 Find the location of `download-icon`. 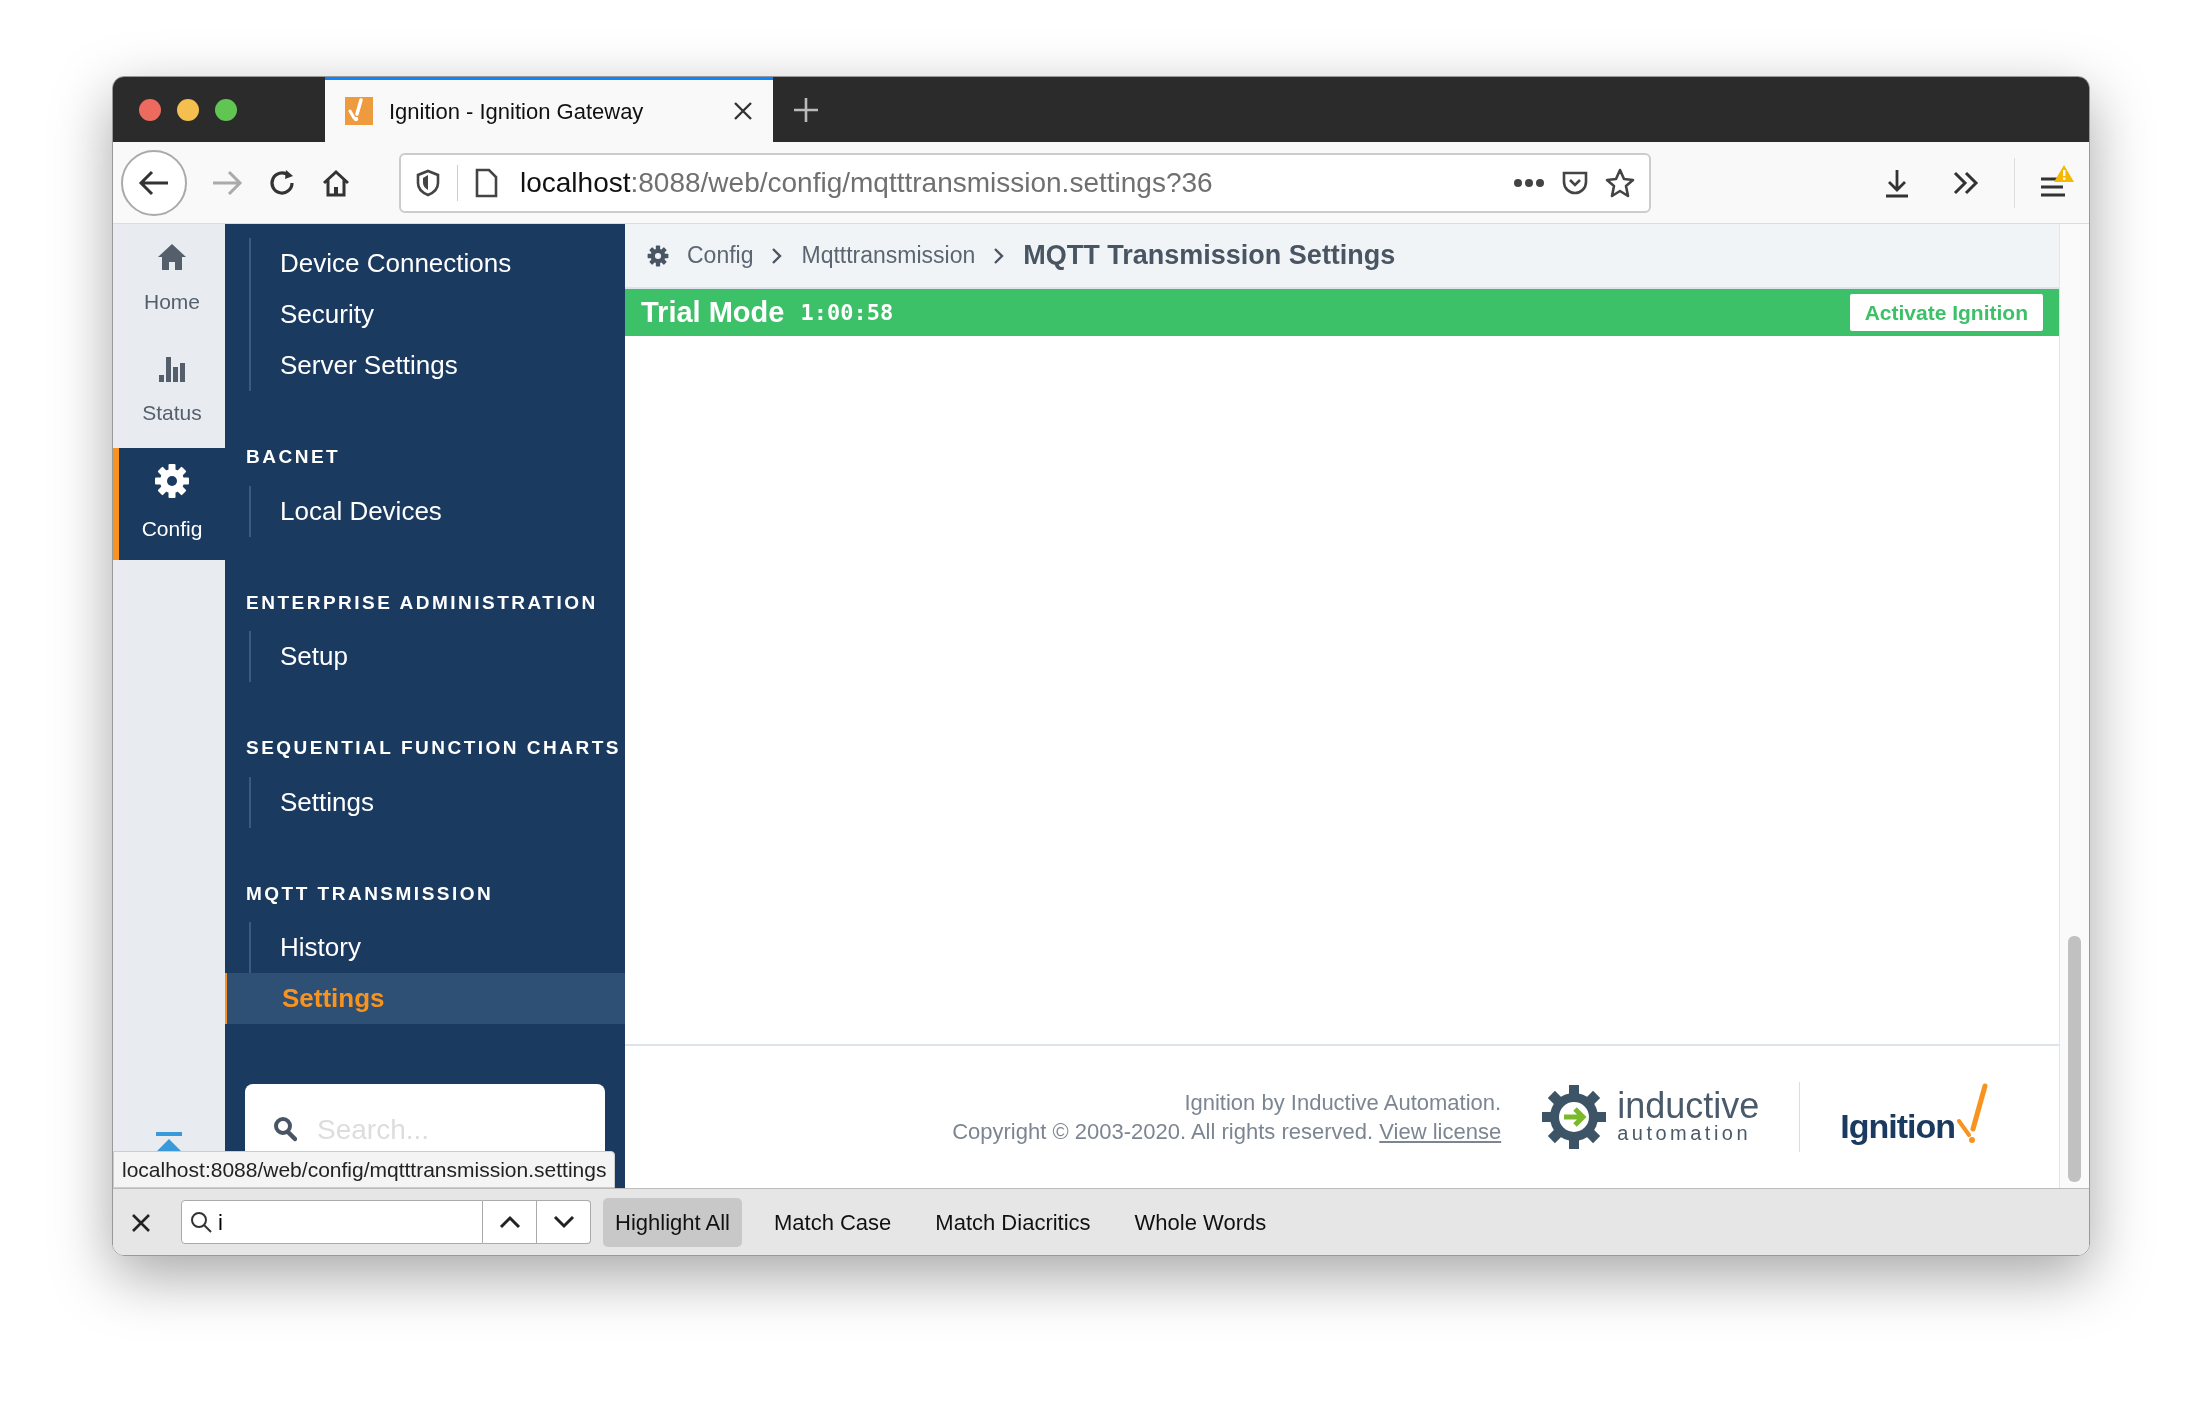

download-icon is located at coordinates (1897, 182).